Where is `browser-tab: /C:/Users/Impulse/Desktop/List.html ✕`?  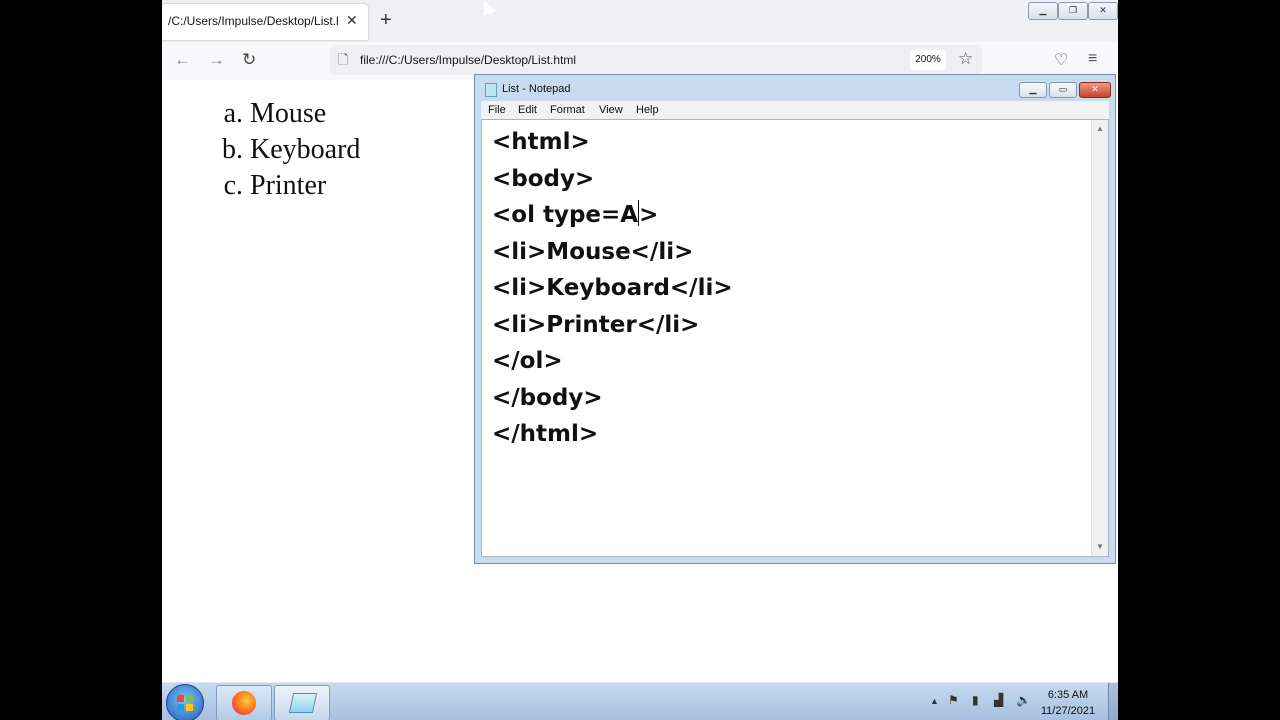 browser-tab: /C:/Users/Impulse/Desktop/List.html ✕ is located at coordinates (265, 22).